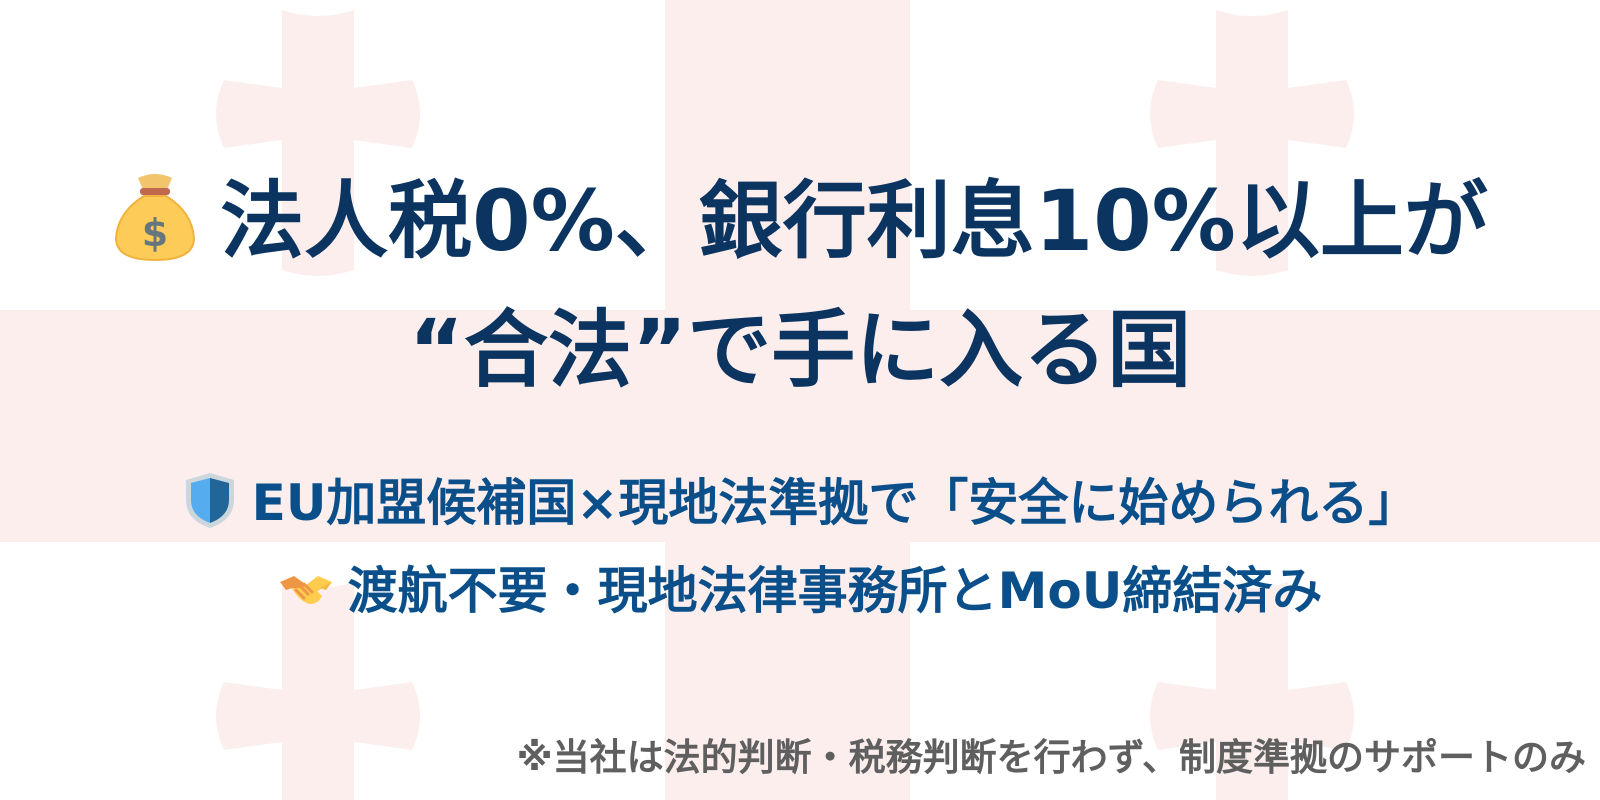 The height and width of the screenshot is (800, 1600). I want to click on subpoint-eu-candidate-text: EU加盟候補国×現地法準拠で「安全に始められる」, so click(835, 503).